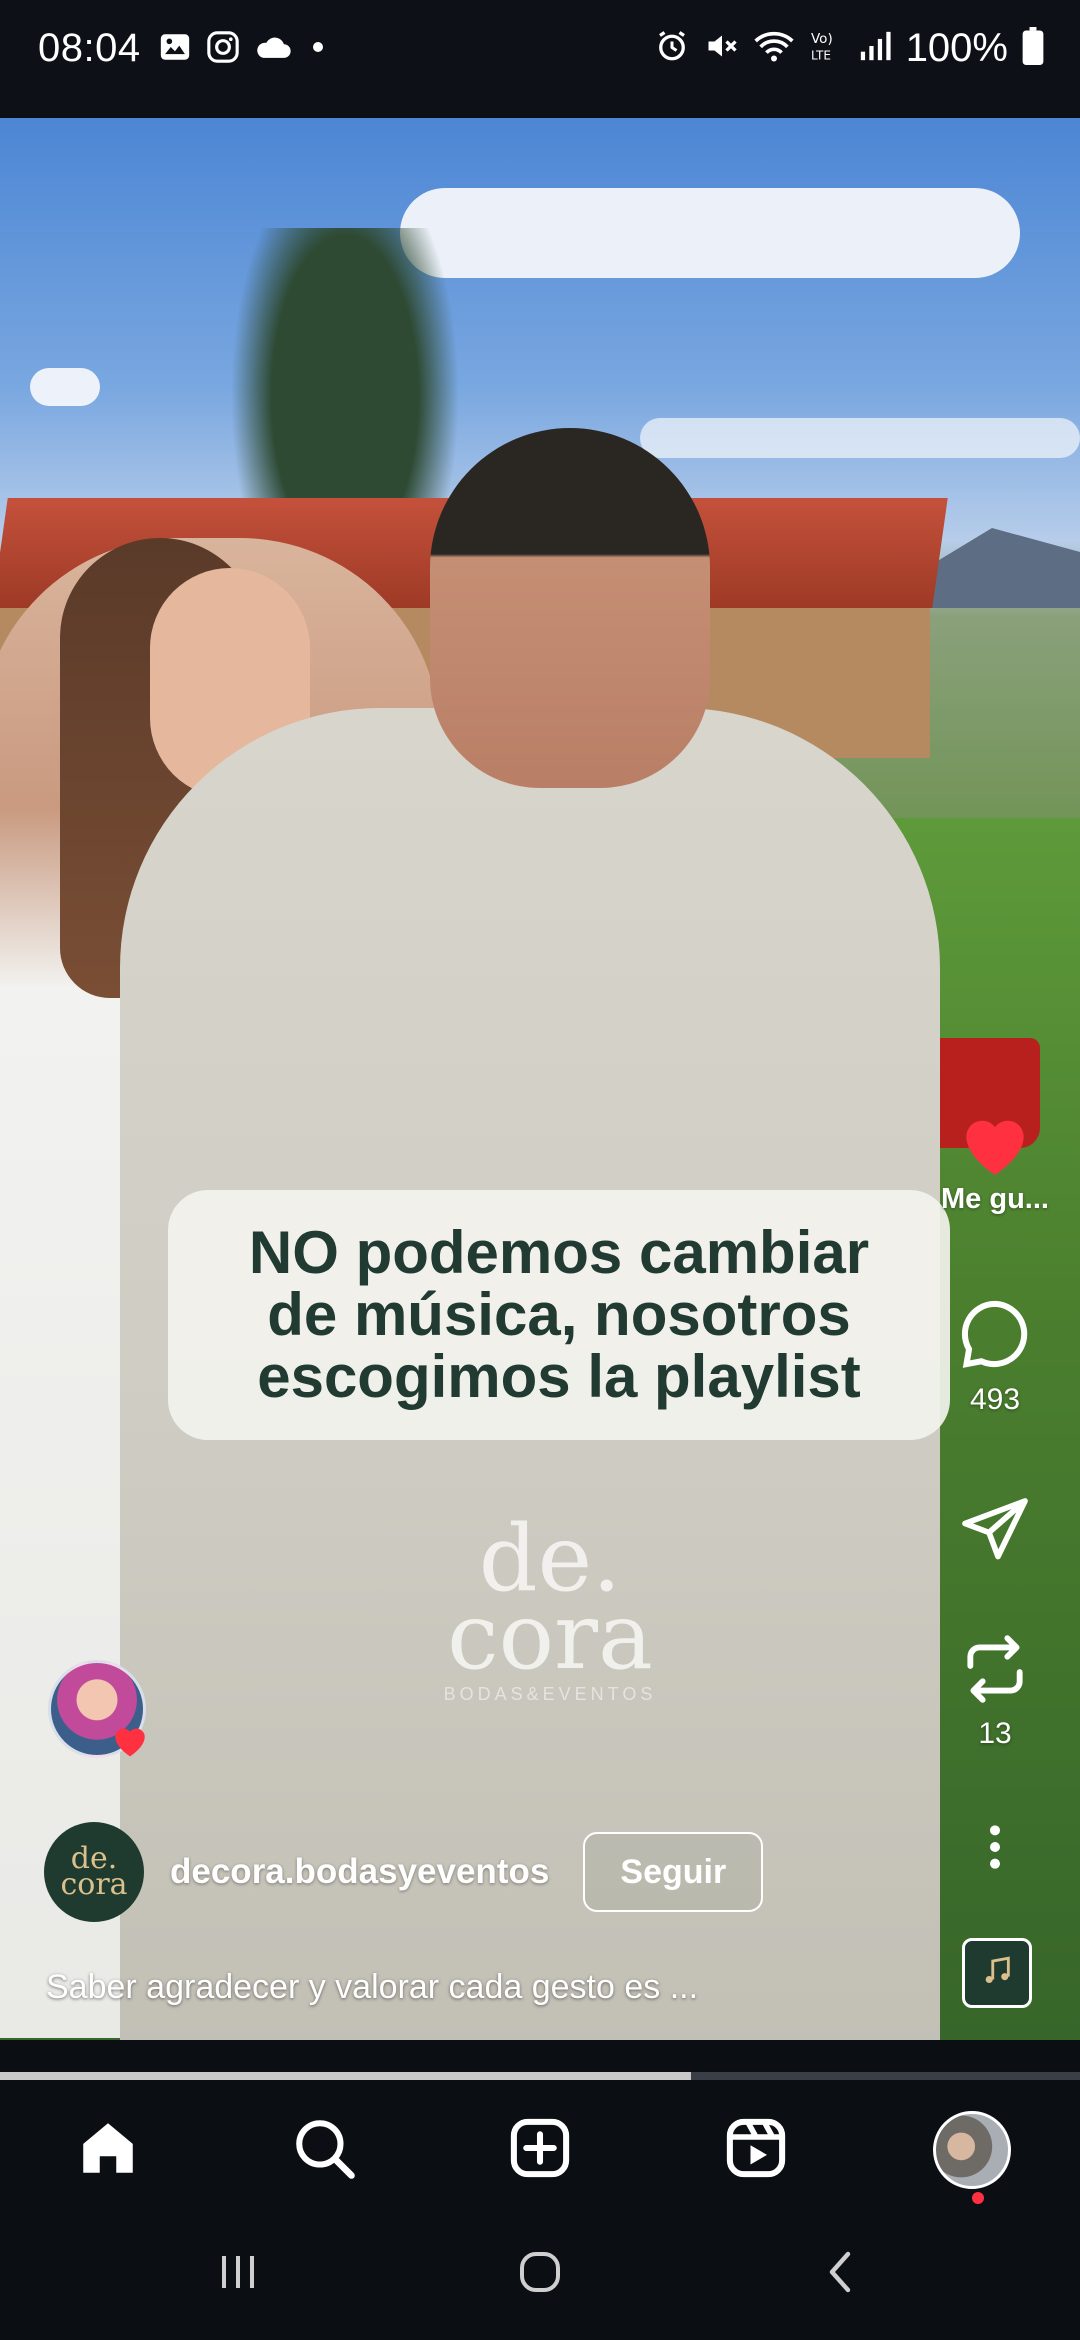  I want to click on reposts-count: 13, so click(995, 1733).